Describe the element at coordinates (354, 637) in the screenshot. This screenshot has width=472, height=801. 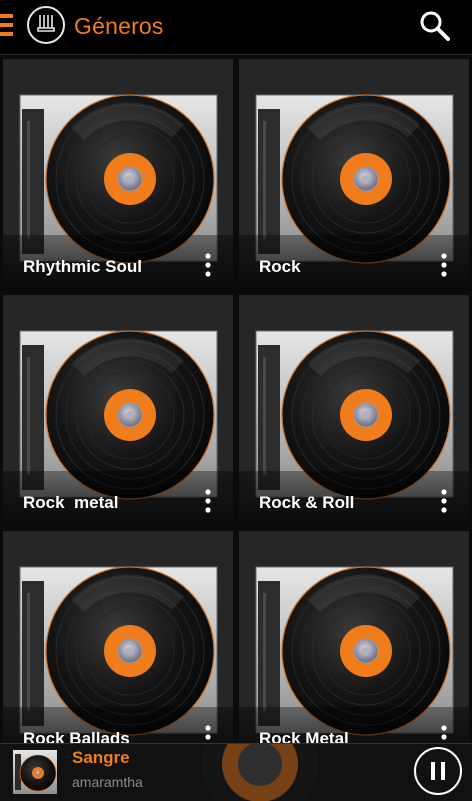
I see `genre-card: Rock Metal` at that location.